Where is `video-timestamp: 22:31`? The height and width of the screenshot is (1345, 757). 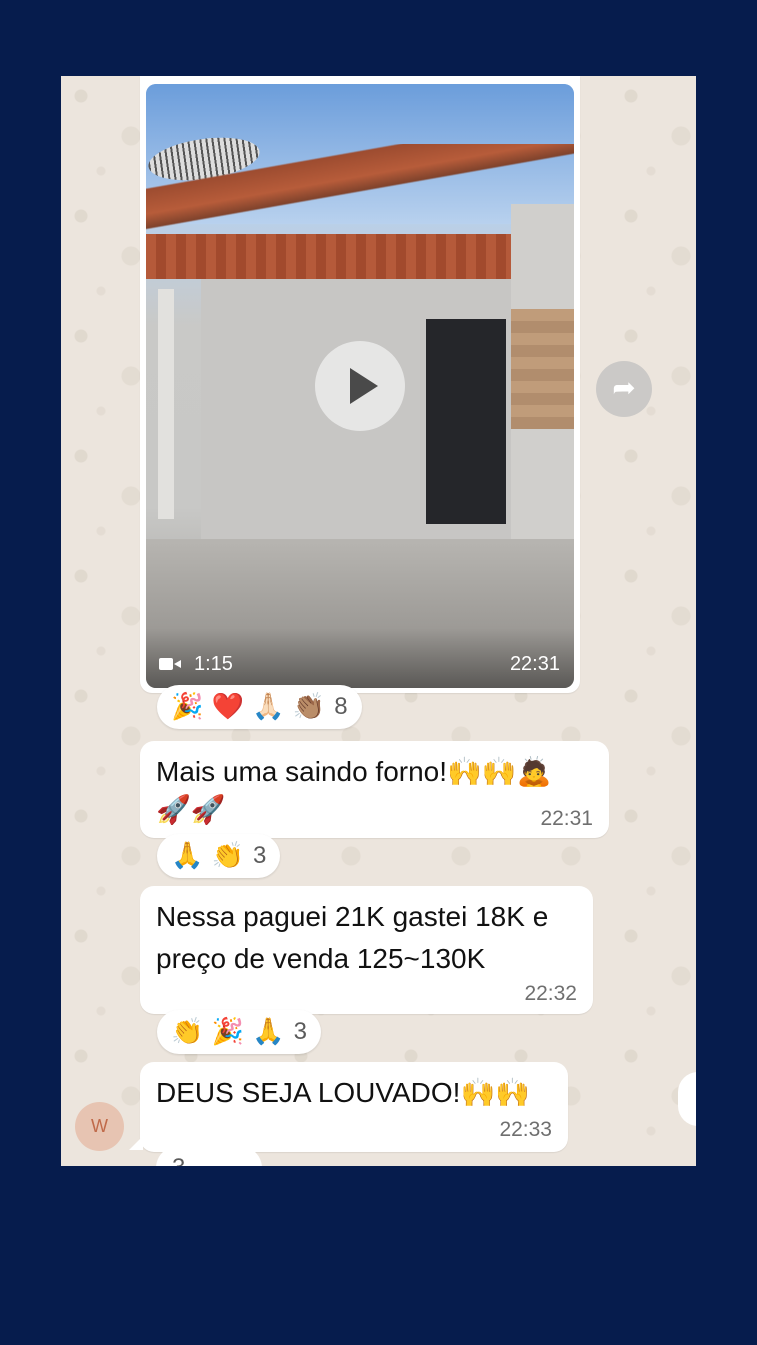
video-timestamp: 22:31 is located at coordinates (534, 664).